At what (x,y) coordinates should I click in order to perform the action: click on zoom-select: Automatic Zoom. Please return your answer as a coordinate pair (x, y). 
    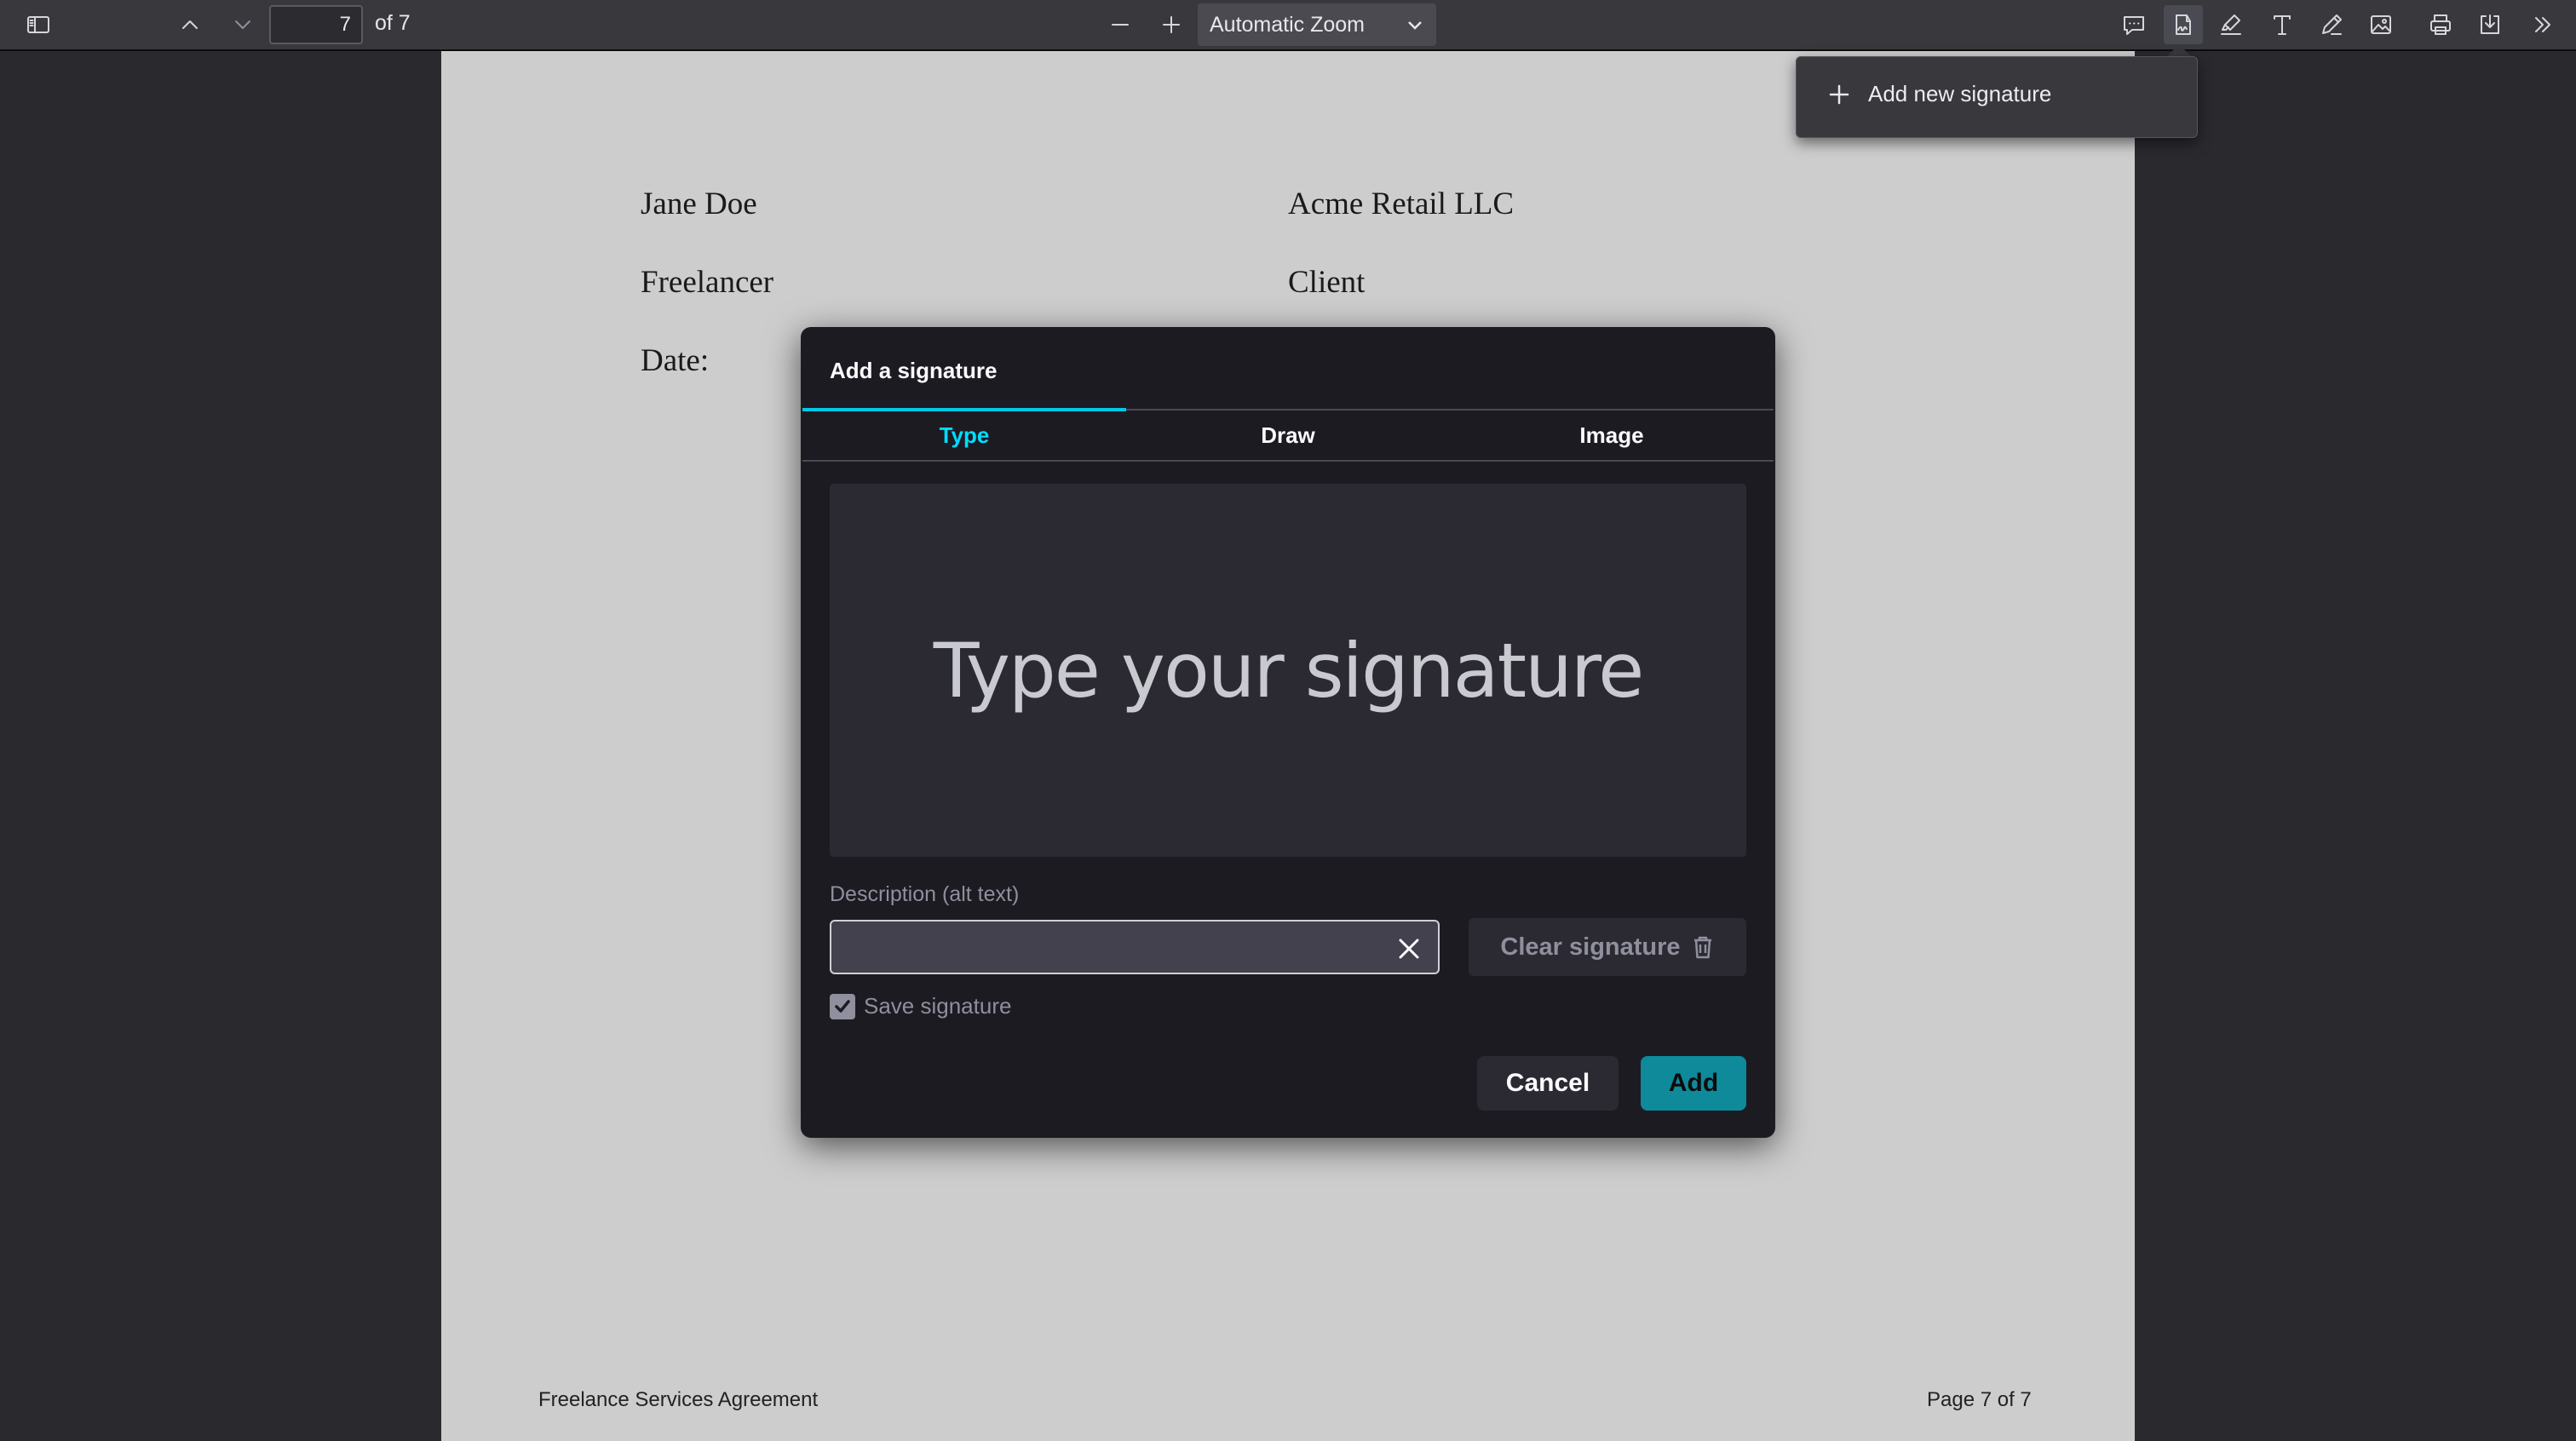
    Looking at the image, I should click on (1317, 24).